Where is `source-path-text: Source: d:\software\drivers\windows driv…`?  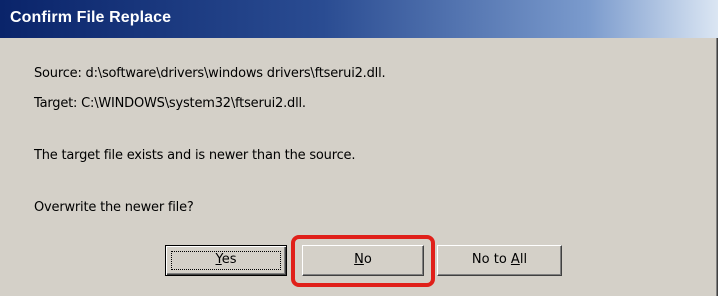 source-path-text: Source: d:\software\drivers\windows driv… is located at coordinates (210, 73).